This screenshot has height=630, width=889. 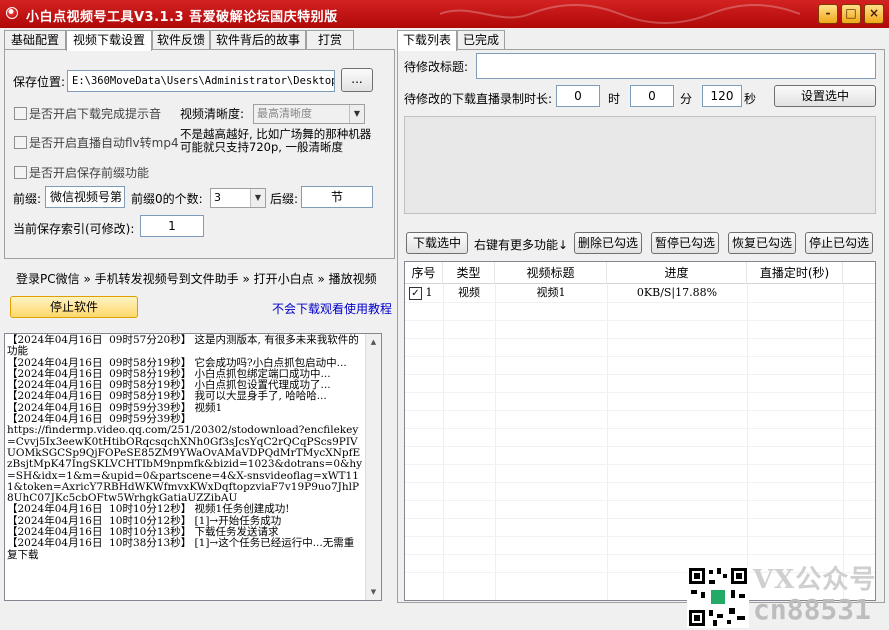 What do you see at coordinates (795, 273) in the screenshot?
I see `col-schedule: 直播定时(秒)` at bounding box center [795, 273].